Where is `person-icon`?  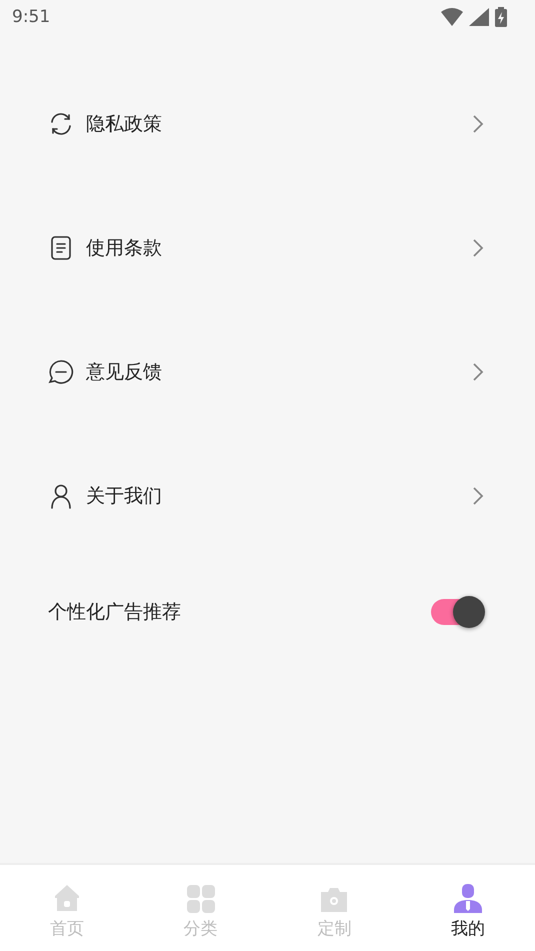 person-icon is located at coordinates (61, 496).